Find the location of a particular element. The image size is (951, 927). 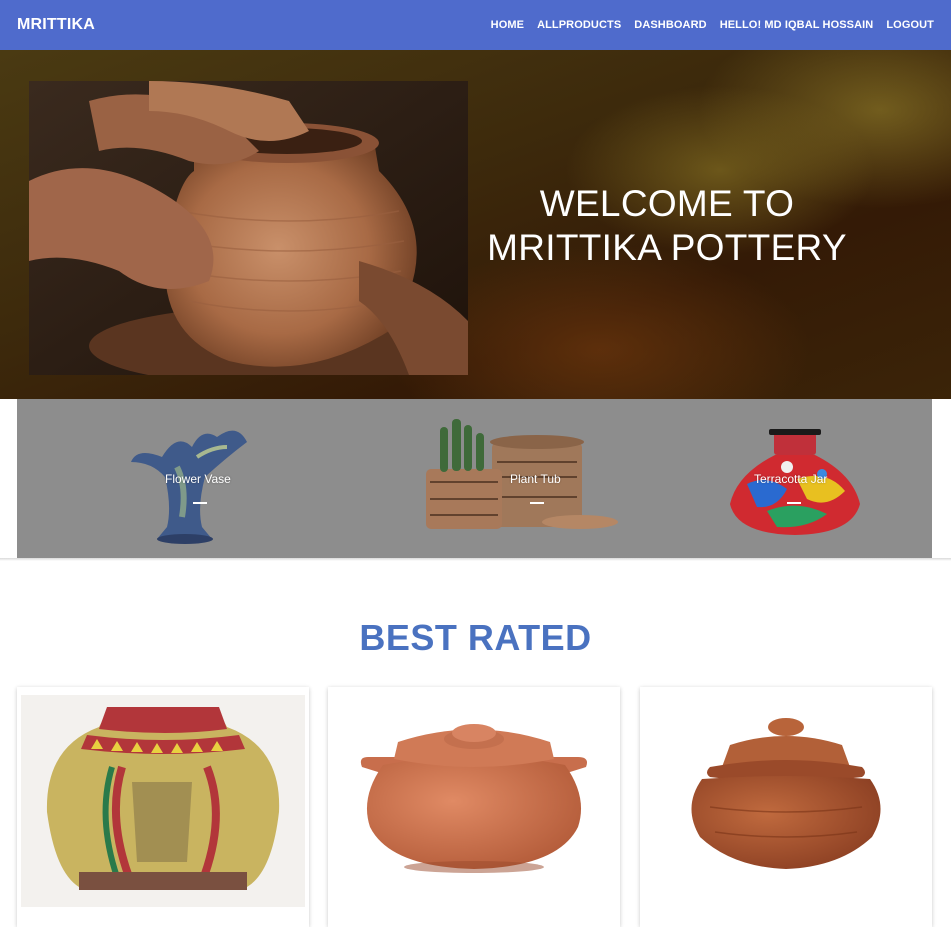

nav-logout-link: LOGOUT is located at coordinates (910, 25).